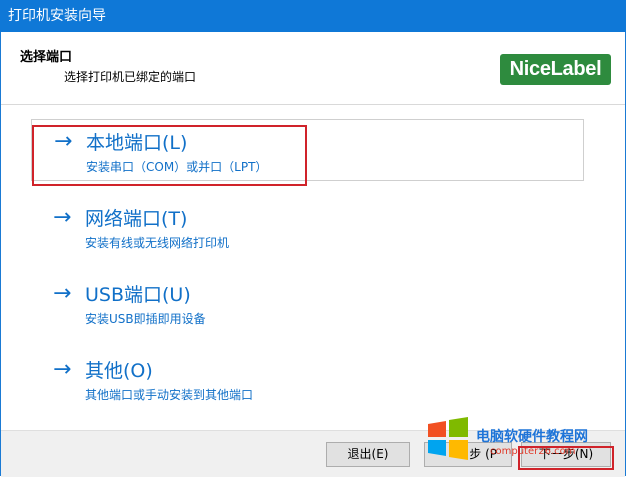 This screenshot has width=626, height=477. I want to click on page-subtitle: 选择打印机已绑定的端口, so click(130, 77).